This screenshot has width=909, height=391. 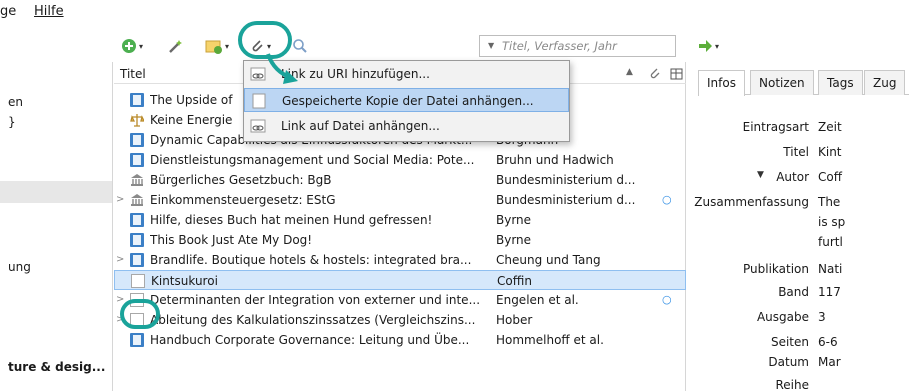 I want to click on menu-hilfe: Hilfe, so click(x=49, y=11).